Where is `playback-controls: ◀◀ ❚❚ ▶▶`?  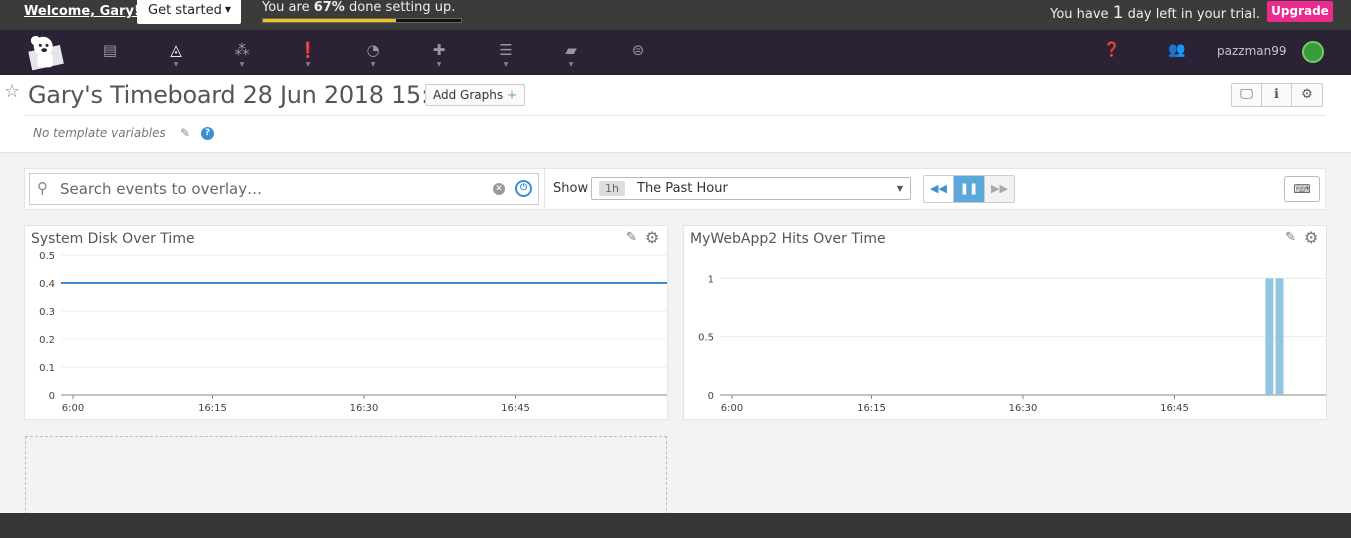 playback-controls: ◀◀ ❚❚ ▶▶ is located at coordinates (969, 189).